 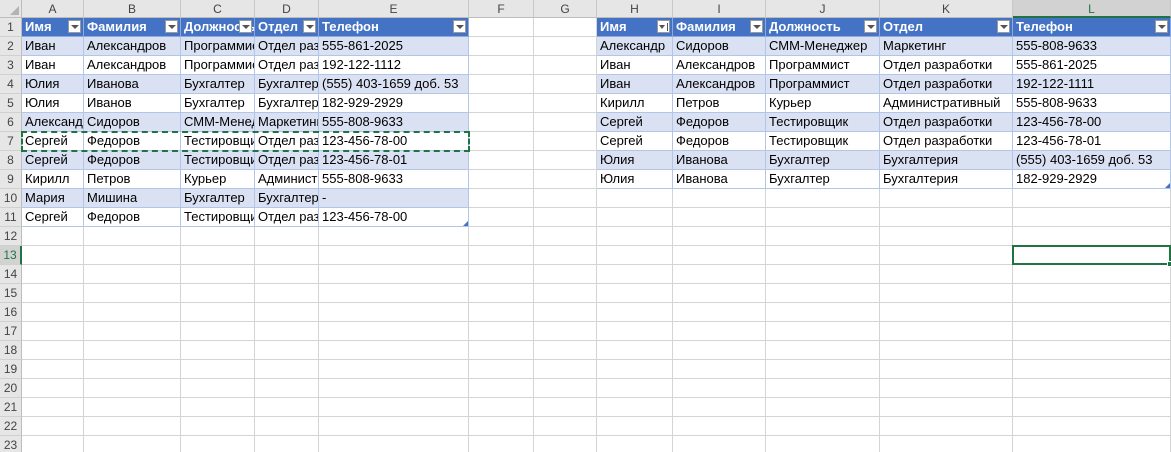 What do you see at coordinates (946, 9) in the screenshot?
I see `column-header-k: K` at bounding box center [946, 9].